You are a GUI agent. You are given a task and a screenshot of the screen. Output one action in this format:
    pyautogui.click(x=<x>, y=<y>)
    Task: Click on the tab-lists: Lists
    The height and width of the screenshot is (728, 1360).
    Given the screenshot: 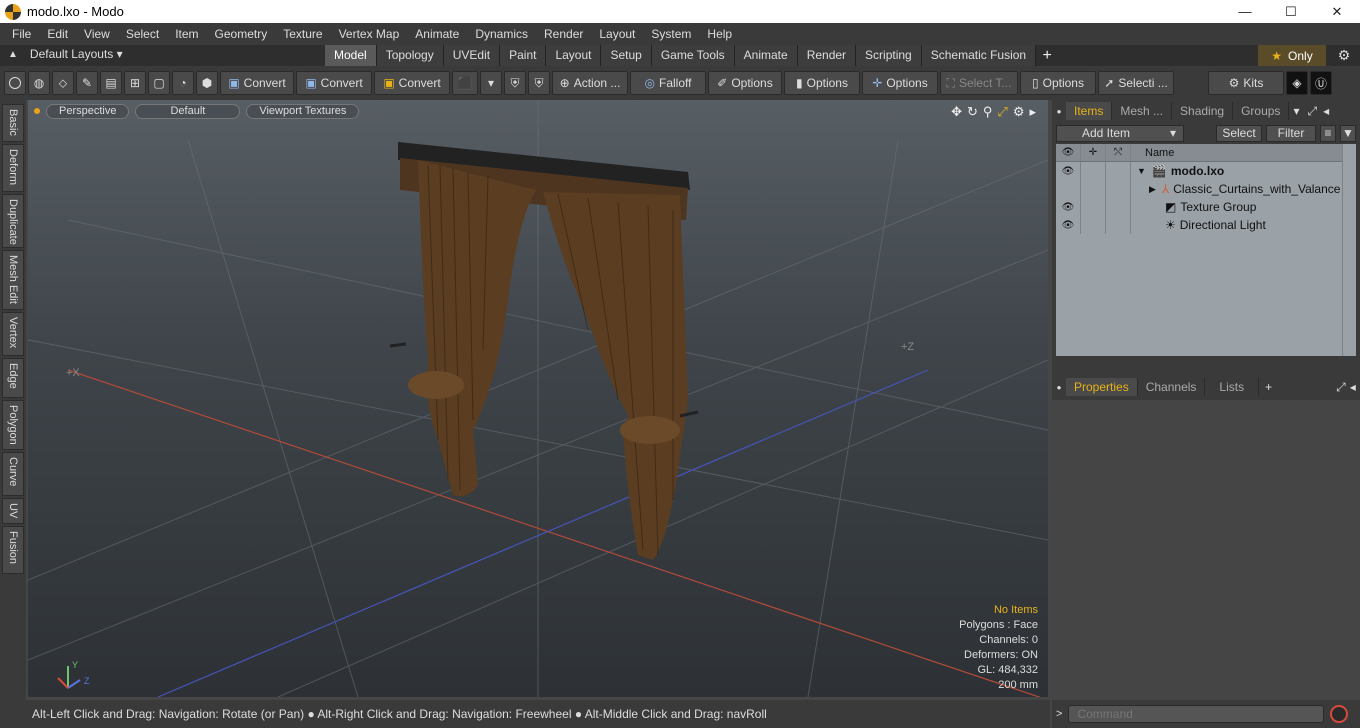 What is the action you would take?
    pyautogui.click(x=1232, y=387)
    